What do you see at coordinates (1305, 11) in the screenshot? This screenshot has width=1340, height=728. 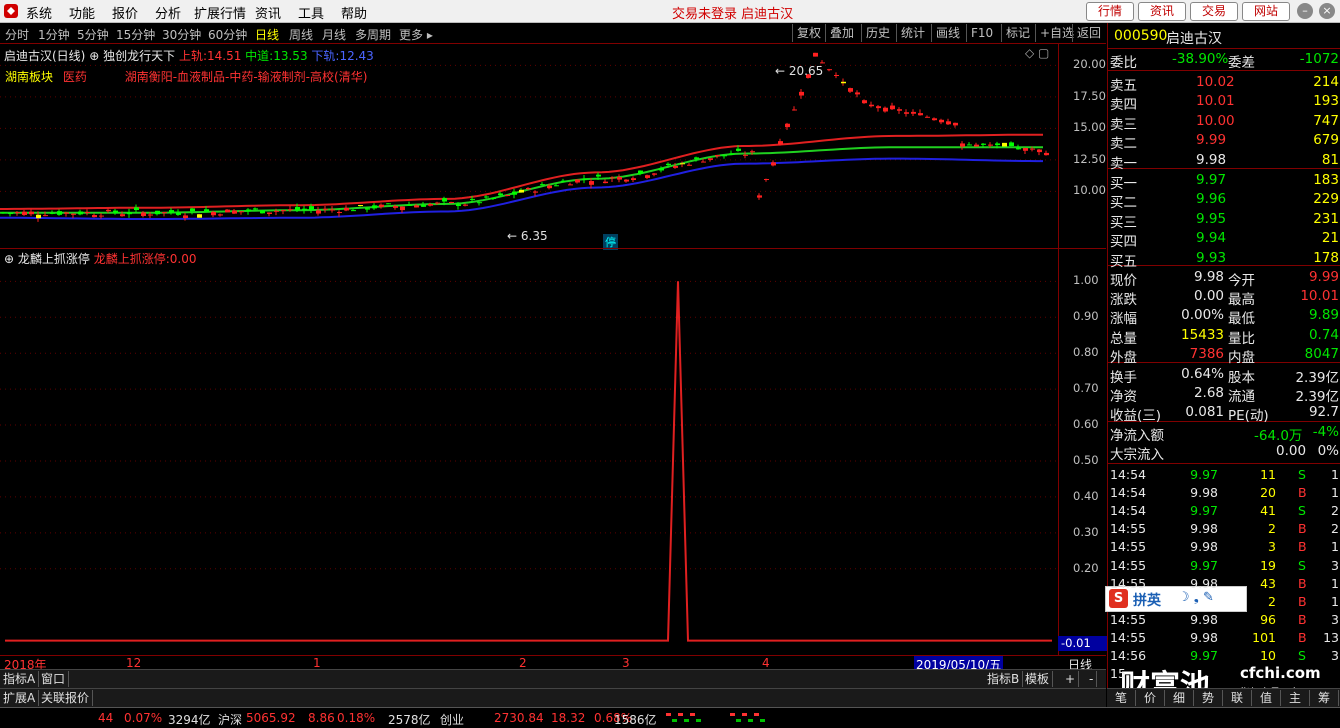 I see `minimize-icon: –` at bounding box center [1305, 11].